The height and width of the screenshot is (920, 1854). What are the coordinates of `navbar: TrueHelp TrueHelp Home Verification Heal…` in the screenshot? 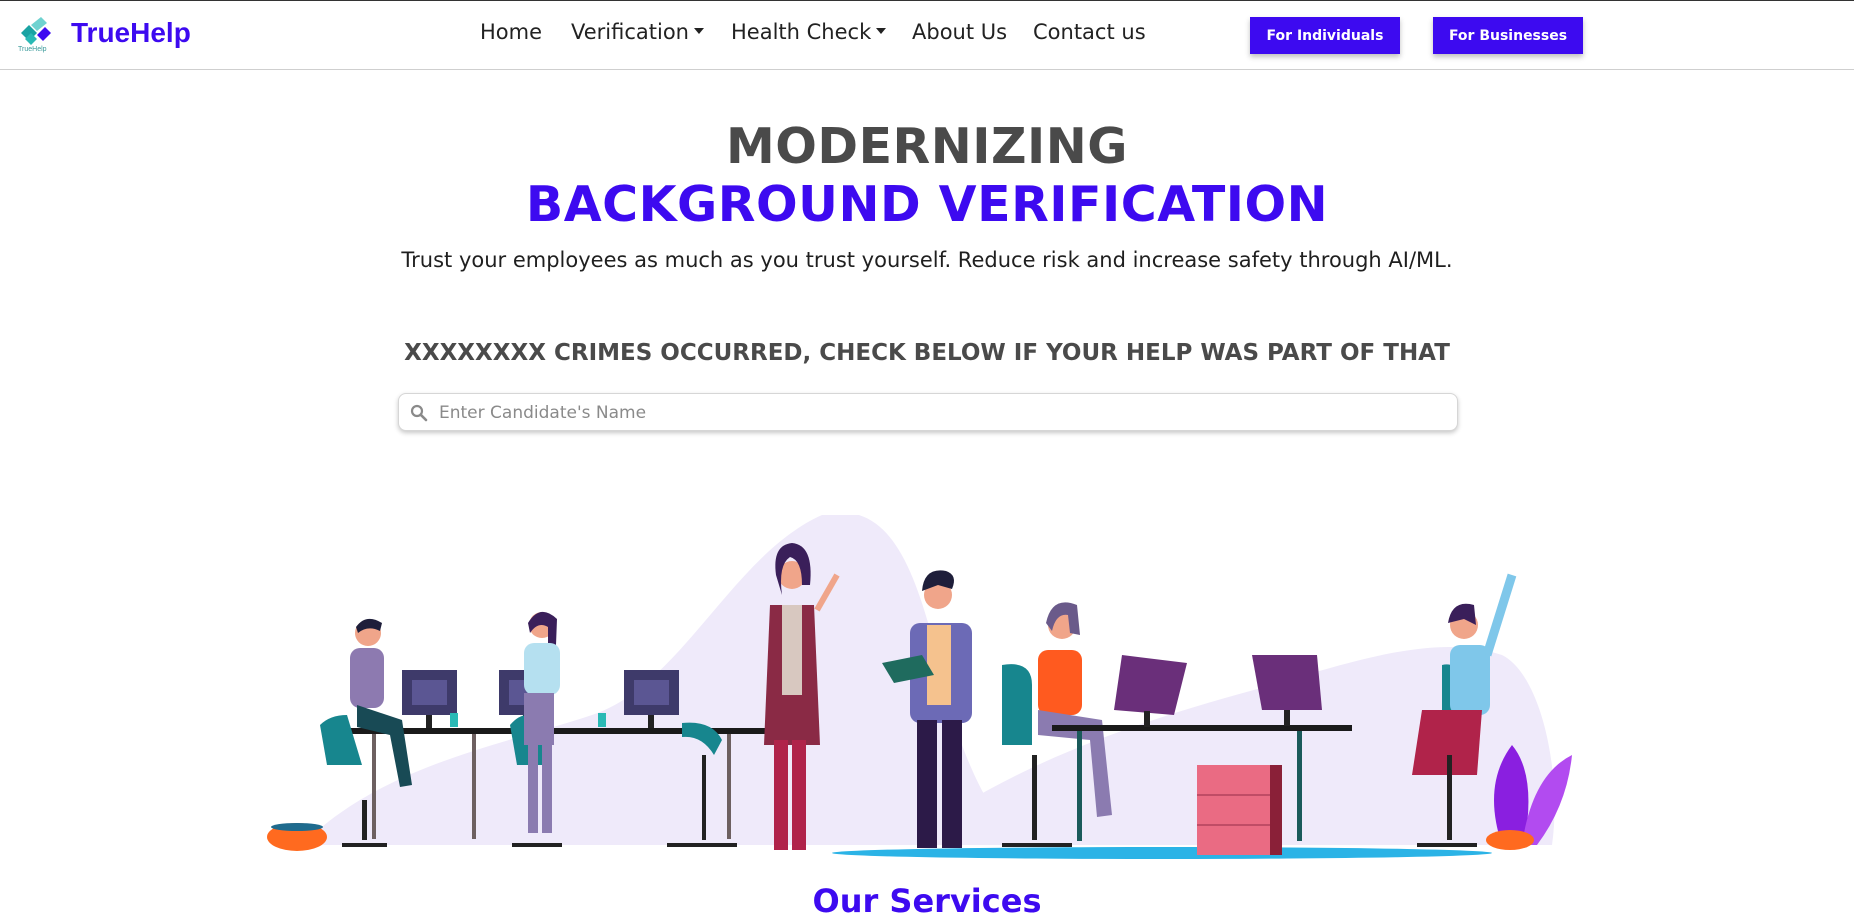 It's located at (927, 35).